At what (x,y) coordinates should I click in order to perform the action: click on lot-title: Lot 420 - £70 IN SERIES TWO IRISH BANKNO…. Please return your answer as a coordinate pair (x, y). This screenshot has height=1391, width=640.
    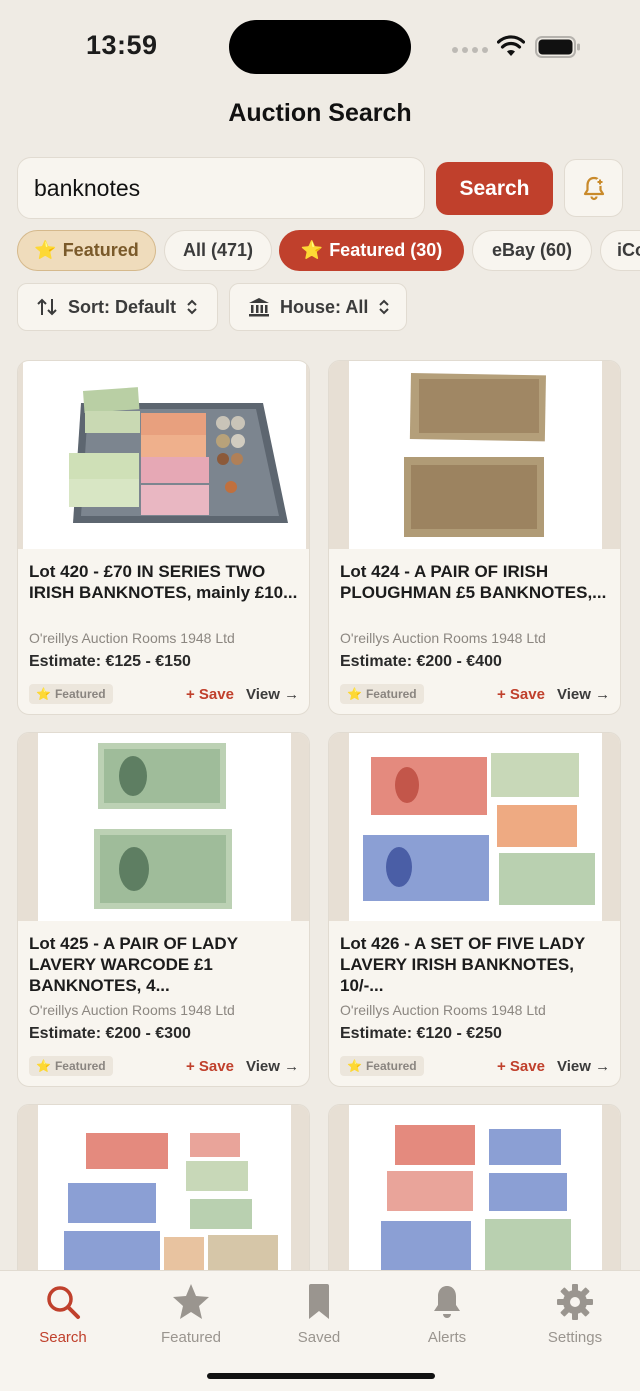
    Looking at the image, I should click on (163, 582).